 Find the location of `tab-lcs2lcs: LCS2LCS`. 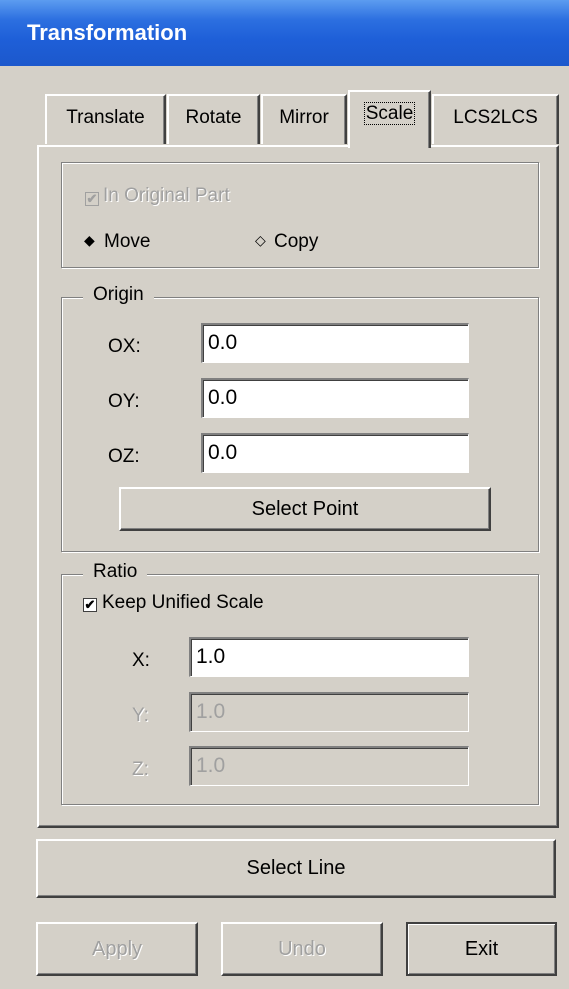

tab-lcs2lcs: LCS2LCS is located at coordinates (495, 119).